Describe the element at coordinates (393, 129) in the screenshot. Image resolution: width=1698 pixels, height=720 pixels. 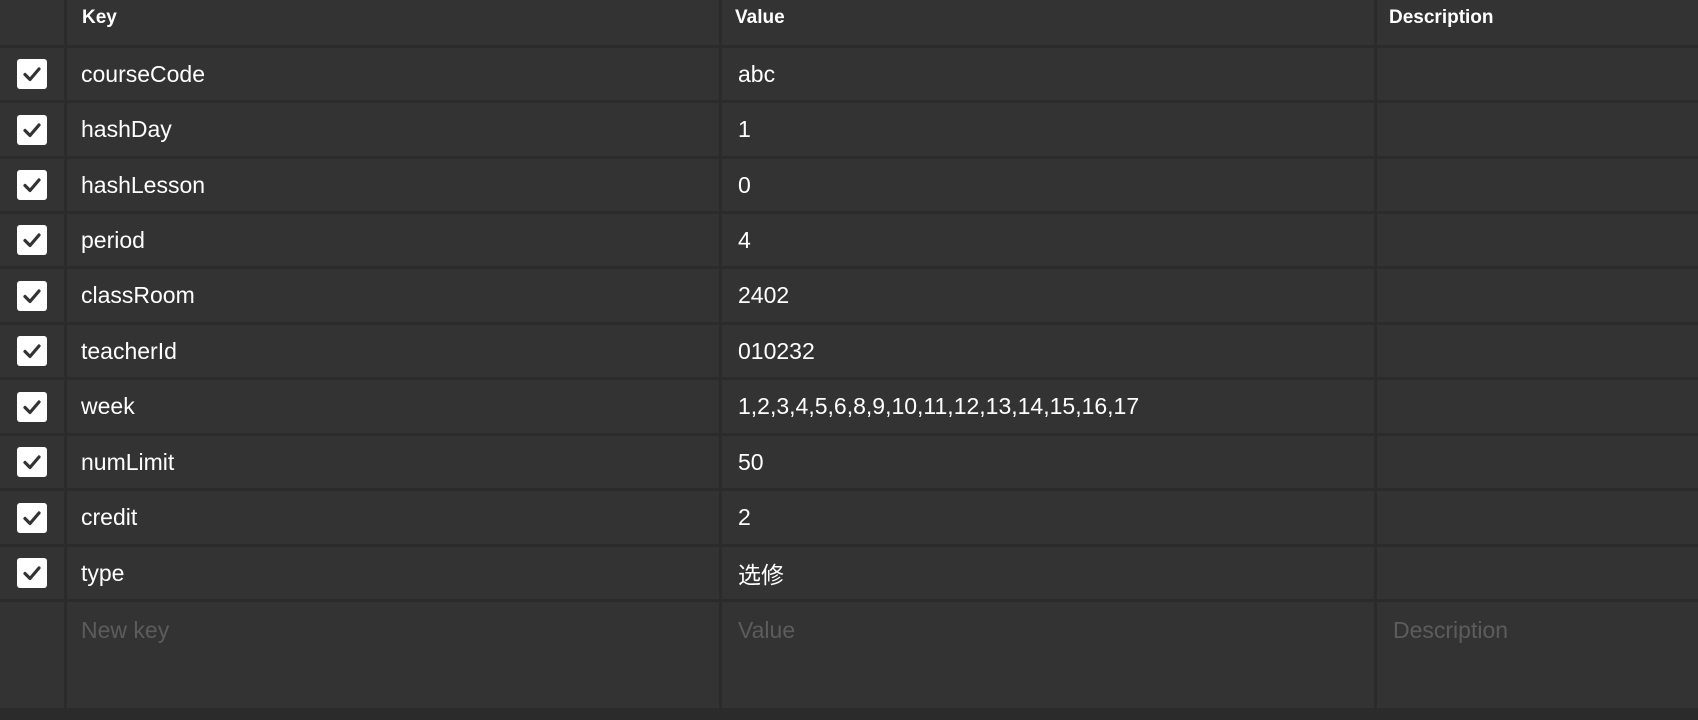
I see `key-cell: hashDay` at that location.